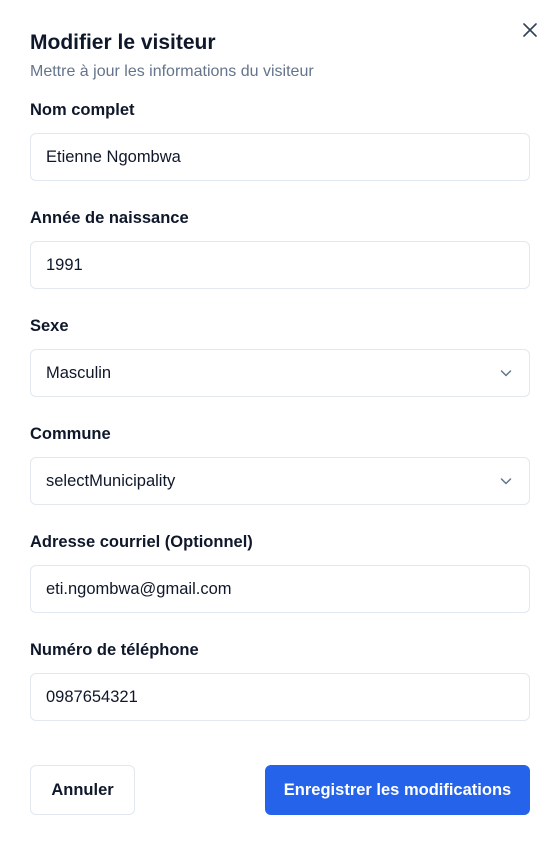 Image resolution: width=560 pixels, height=844 pixels. I want to click on dialog-title: Modifier le visiteur, so click(123, 42).